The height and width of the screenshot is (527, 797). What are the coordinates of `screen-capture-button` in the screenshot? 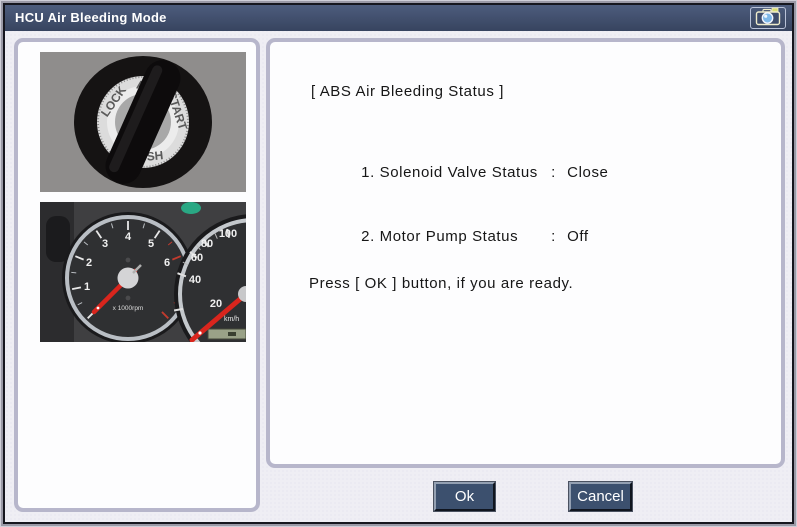 It's located at (768, 18).